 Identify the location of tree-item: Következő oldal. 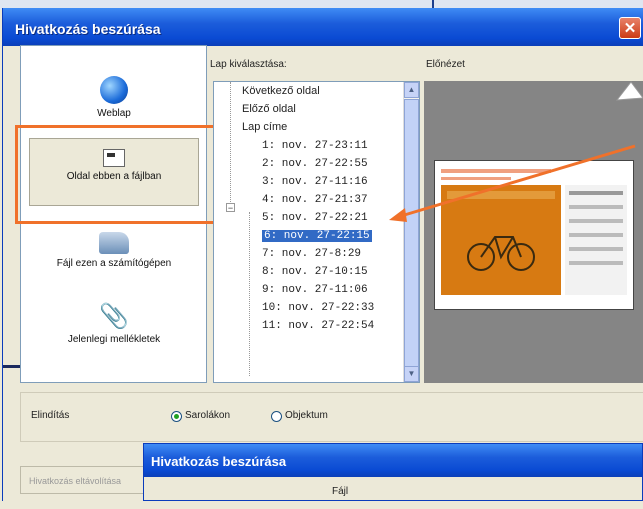
(281, 91).